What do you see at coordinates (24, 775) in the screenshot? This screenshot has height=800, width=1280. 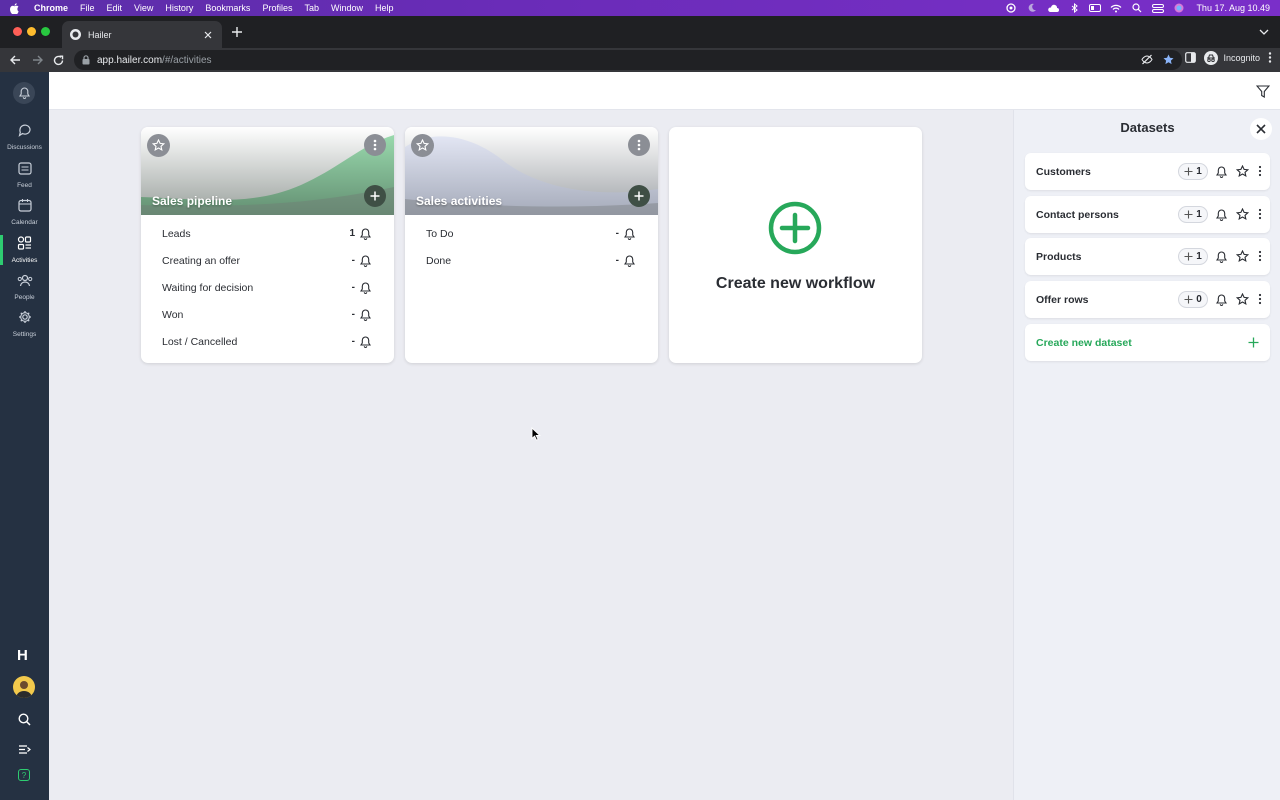 I see `help-icon: ?` at bounding box center [24, 775].